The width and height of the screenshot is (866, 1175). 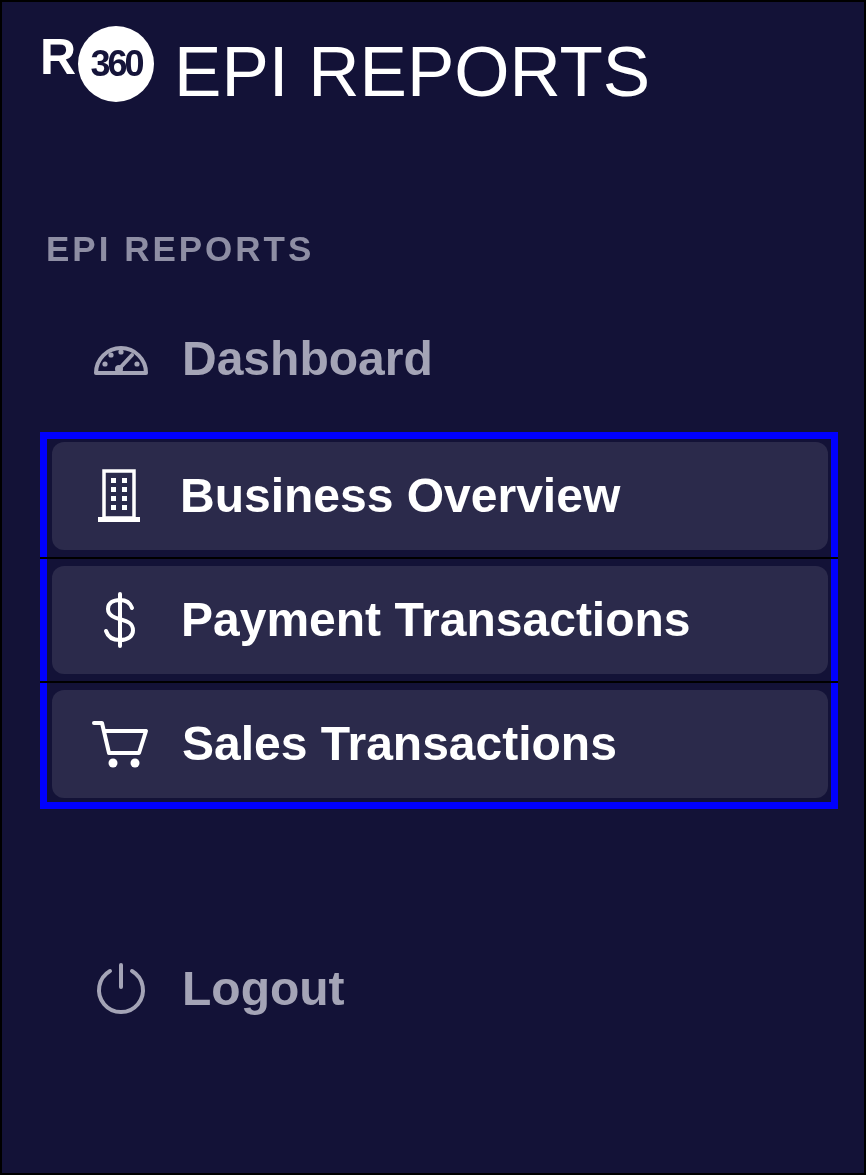 I want to click on logo-letter: R, so click(x=58, y=57).